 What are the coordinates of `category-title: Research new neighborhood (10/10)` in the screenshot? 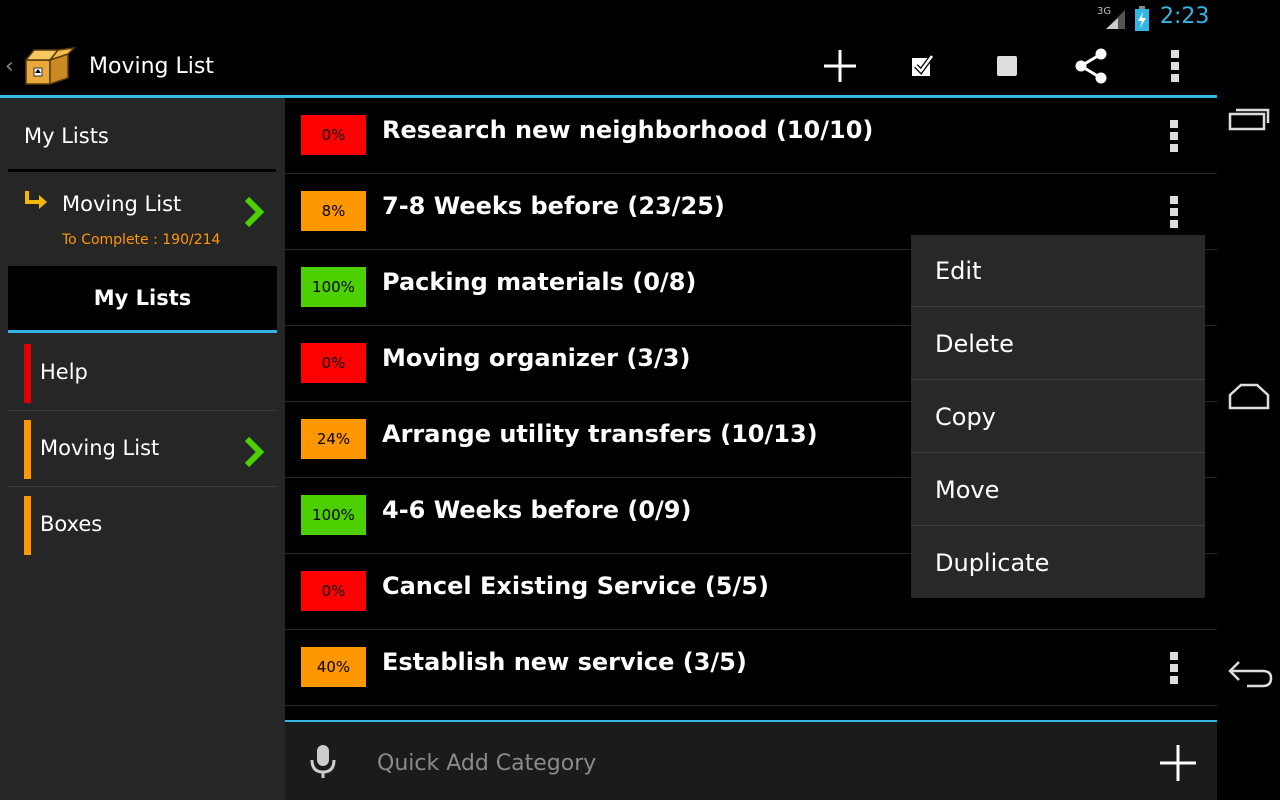 It's located at (628, 130).